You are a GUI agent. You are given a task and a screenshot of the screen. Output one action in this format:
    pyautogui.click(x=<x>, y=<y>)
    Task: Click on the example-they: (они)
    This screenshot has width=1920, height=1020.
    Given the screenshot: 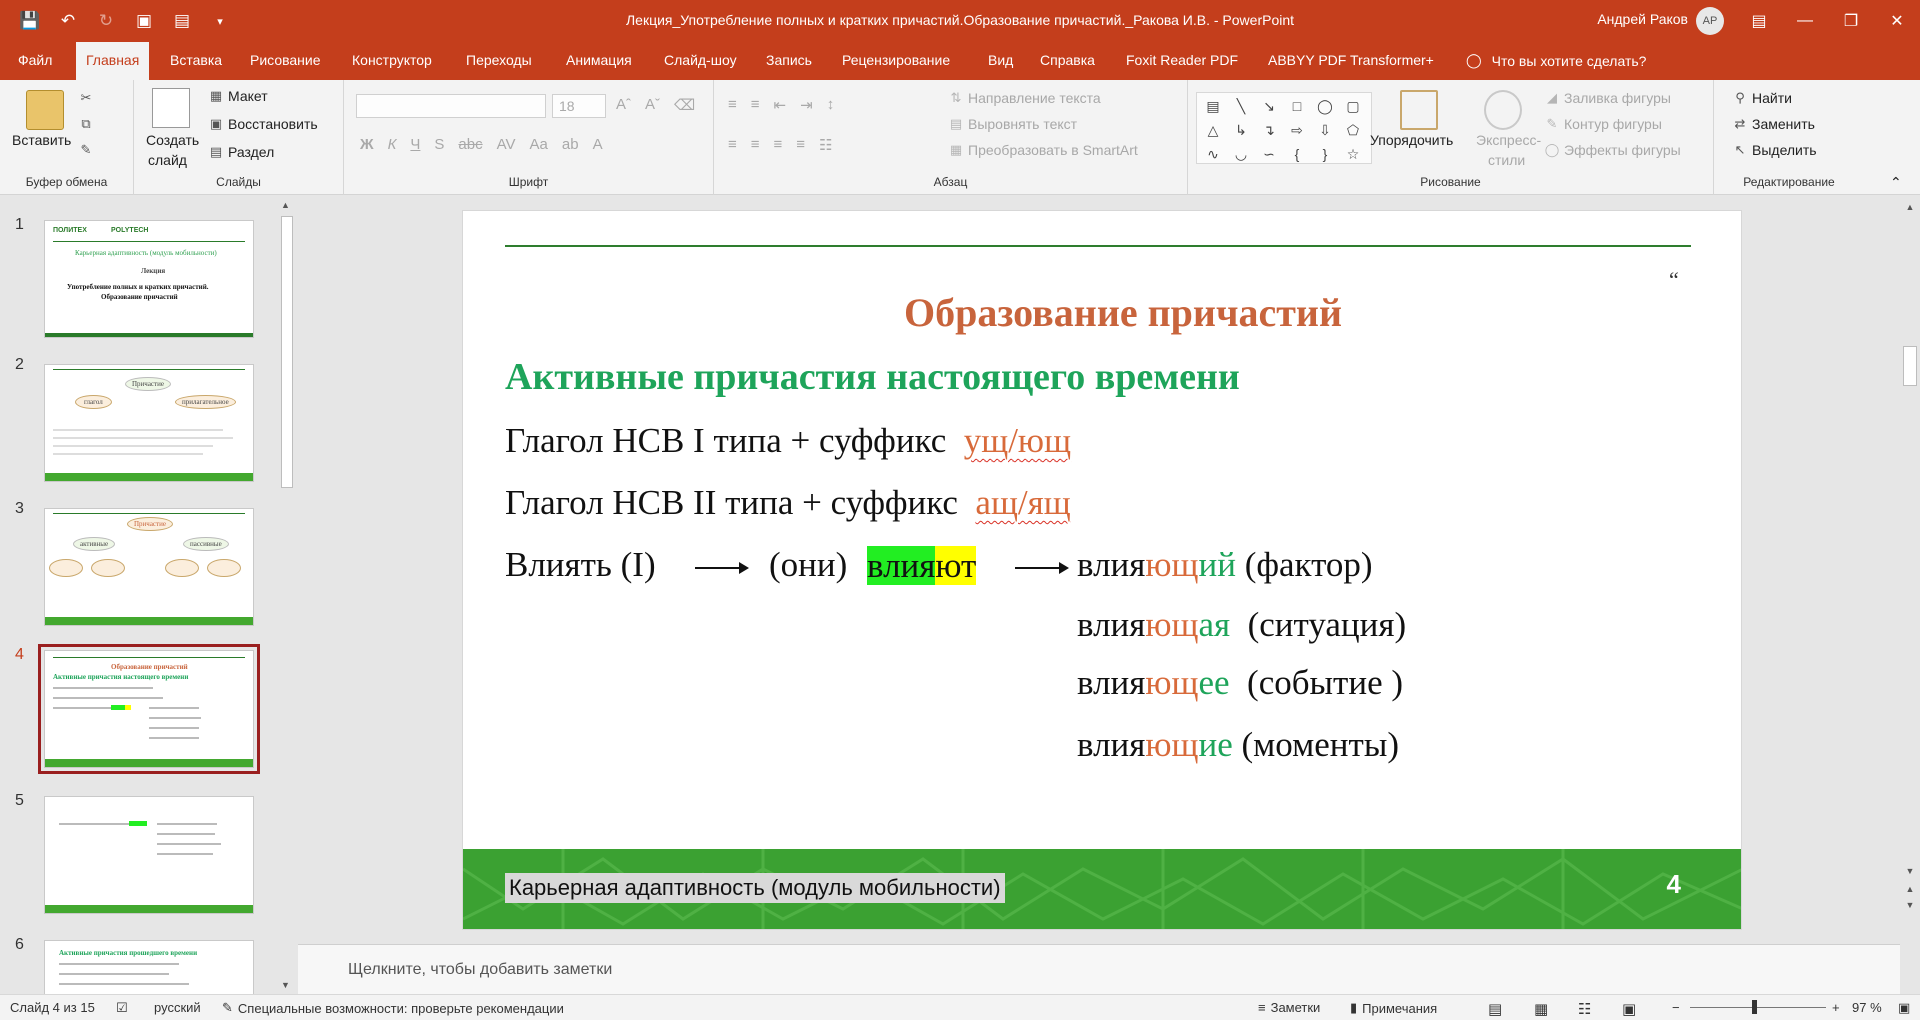 What is the action you would take?
    pyautogui.click(x=808, y=565)
    